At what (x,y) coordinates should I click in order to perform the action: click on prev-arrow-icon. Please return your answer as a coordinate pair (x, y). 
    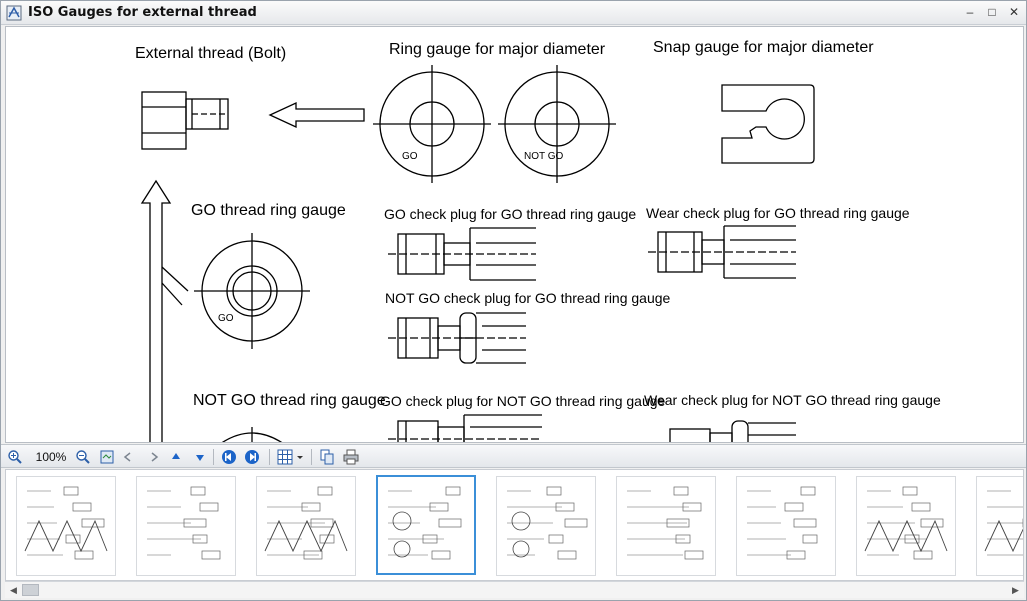
    Looking at the image, I should click on (127, 457).